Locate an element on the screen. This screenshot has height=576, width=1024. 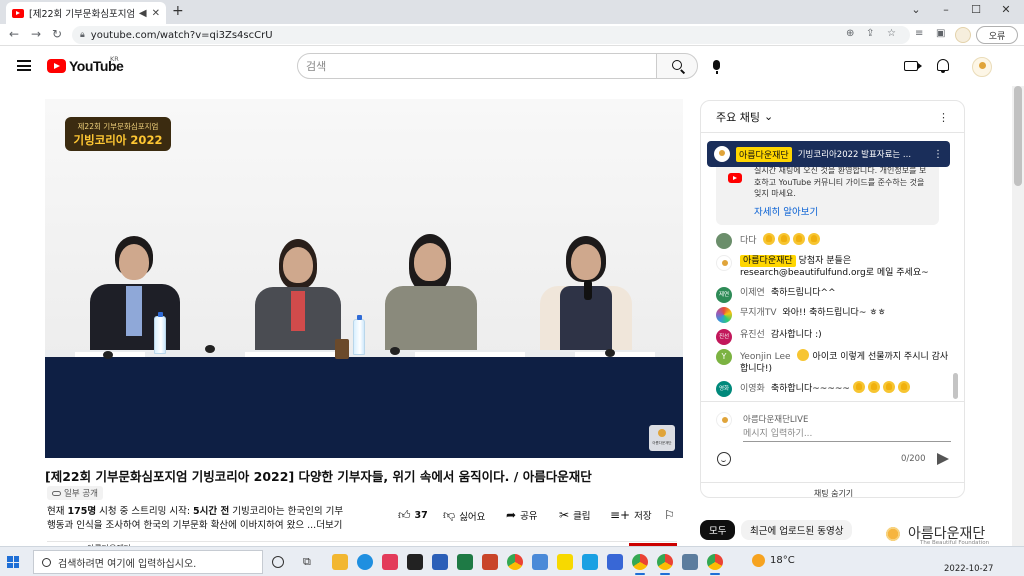
pinned-message: 아름다운재단 기빙코리아2022 발표자료는 ... ⋮ is located at coordinates (828, 154).